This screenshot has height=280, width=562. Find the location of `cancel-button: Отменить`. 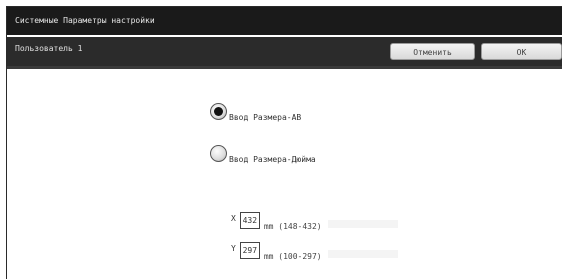

cancel-button: Отменить is located at coordinates (432, 51).